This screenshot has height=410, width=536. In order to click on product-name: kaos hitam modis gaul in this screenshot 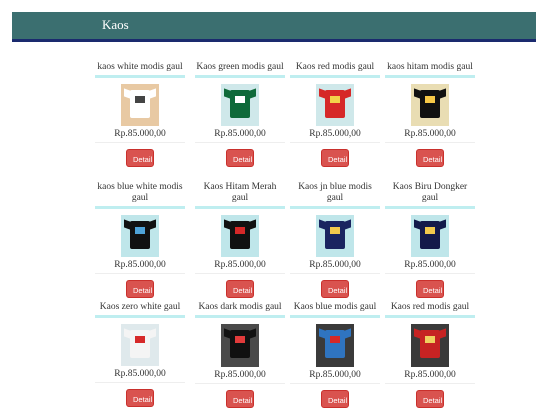, I will do `click(430, 70)`.